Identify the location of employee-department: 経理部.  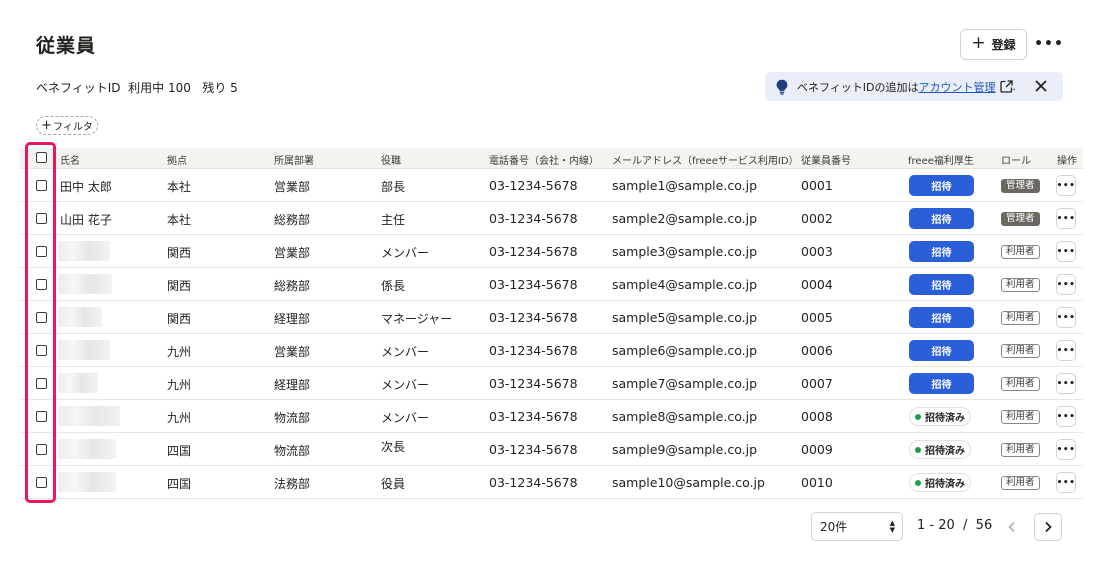
(292, 319).